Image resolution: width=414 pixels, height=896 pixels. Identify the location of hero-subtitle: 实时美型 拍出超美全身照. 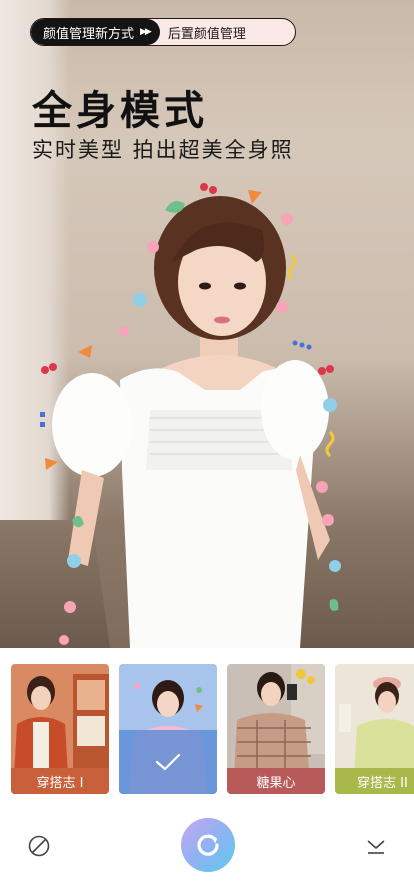
(163, 150).